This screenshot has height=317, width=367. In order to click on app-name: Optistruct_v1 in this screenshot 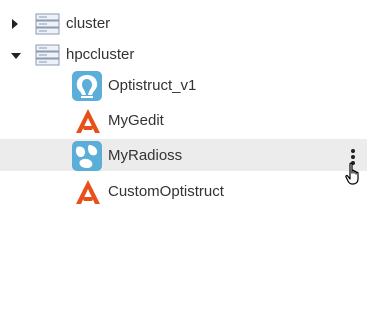, I will do `click(152, 85)`.